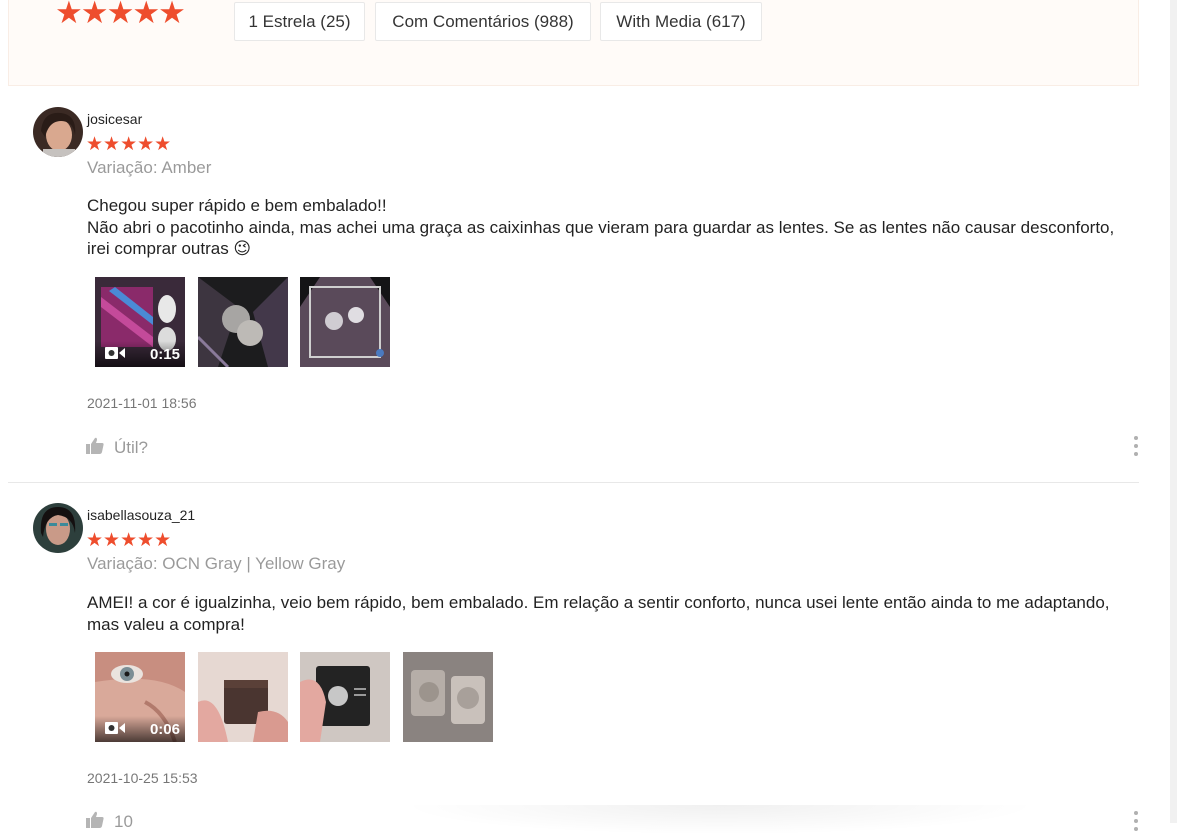 The width and height of the screenshot is (1177, 835). I want to click on helpful-count: 10, so click(123, 821).